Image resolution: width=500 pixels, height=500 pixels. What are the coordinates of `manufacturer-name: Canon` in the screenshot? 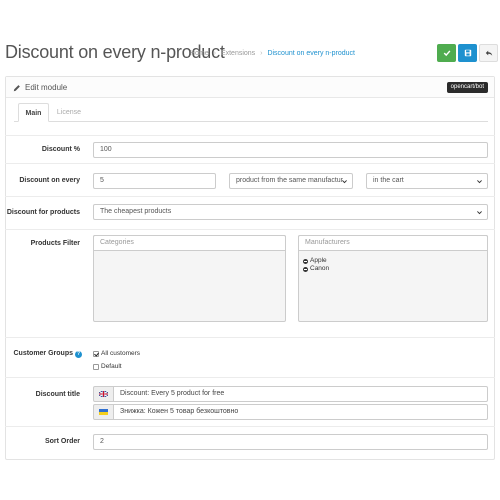 It's located at (320, 268).